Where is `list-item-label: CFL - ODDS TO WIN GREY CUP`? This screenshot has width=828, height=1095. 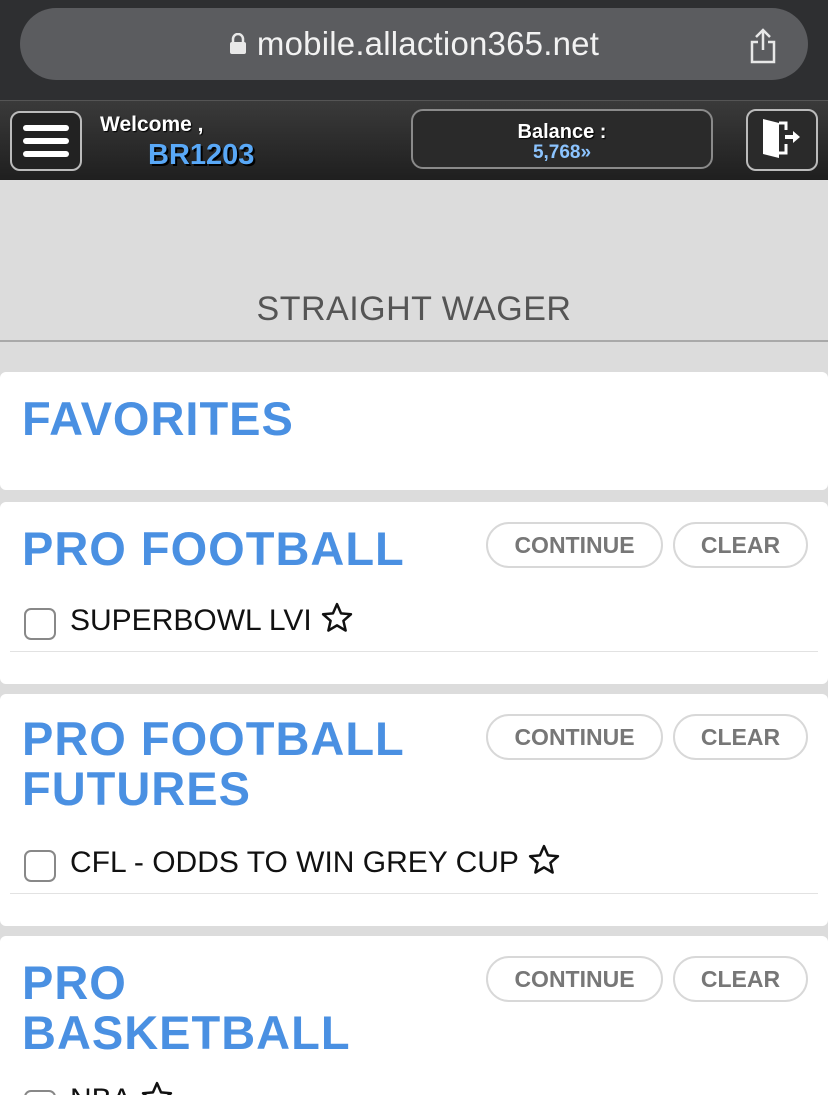
list-item-label: CFL - ODDS TO WIN GREY CUP is located at coordinates (315, 864).